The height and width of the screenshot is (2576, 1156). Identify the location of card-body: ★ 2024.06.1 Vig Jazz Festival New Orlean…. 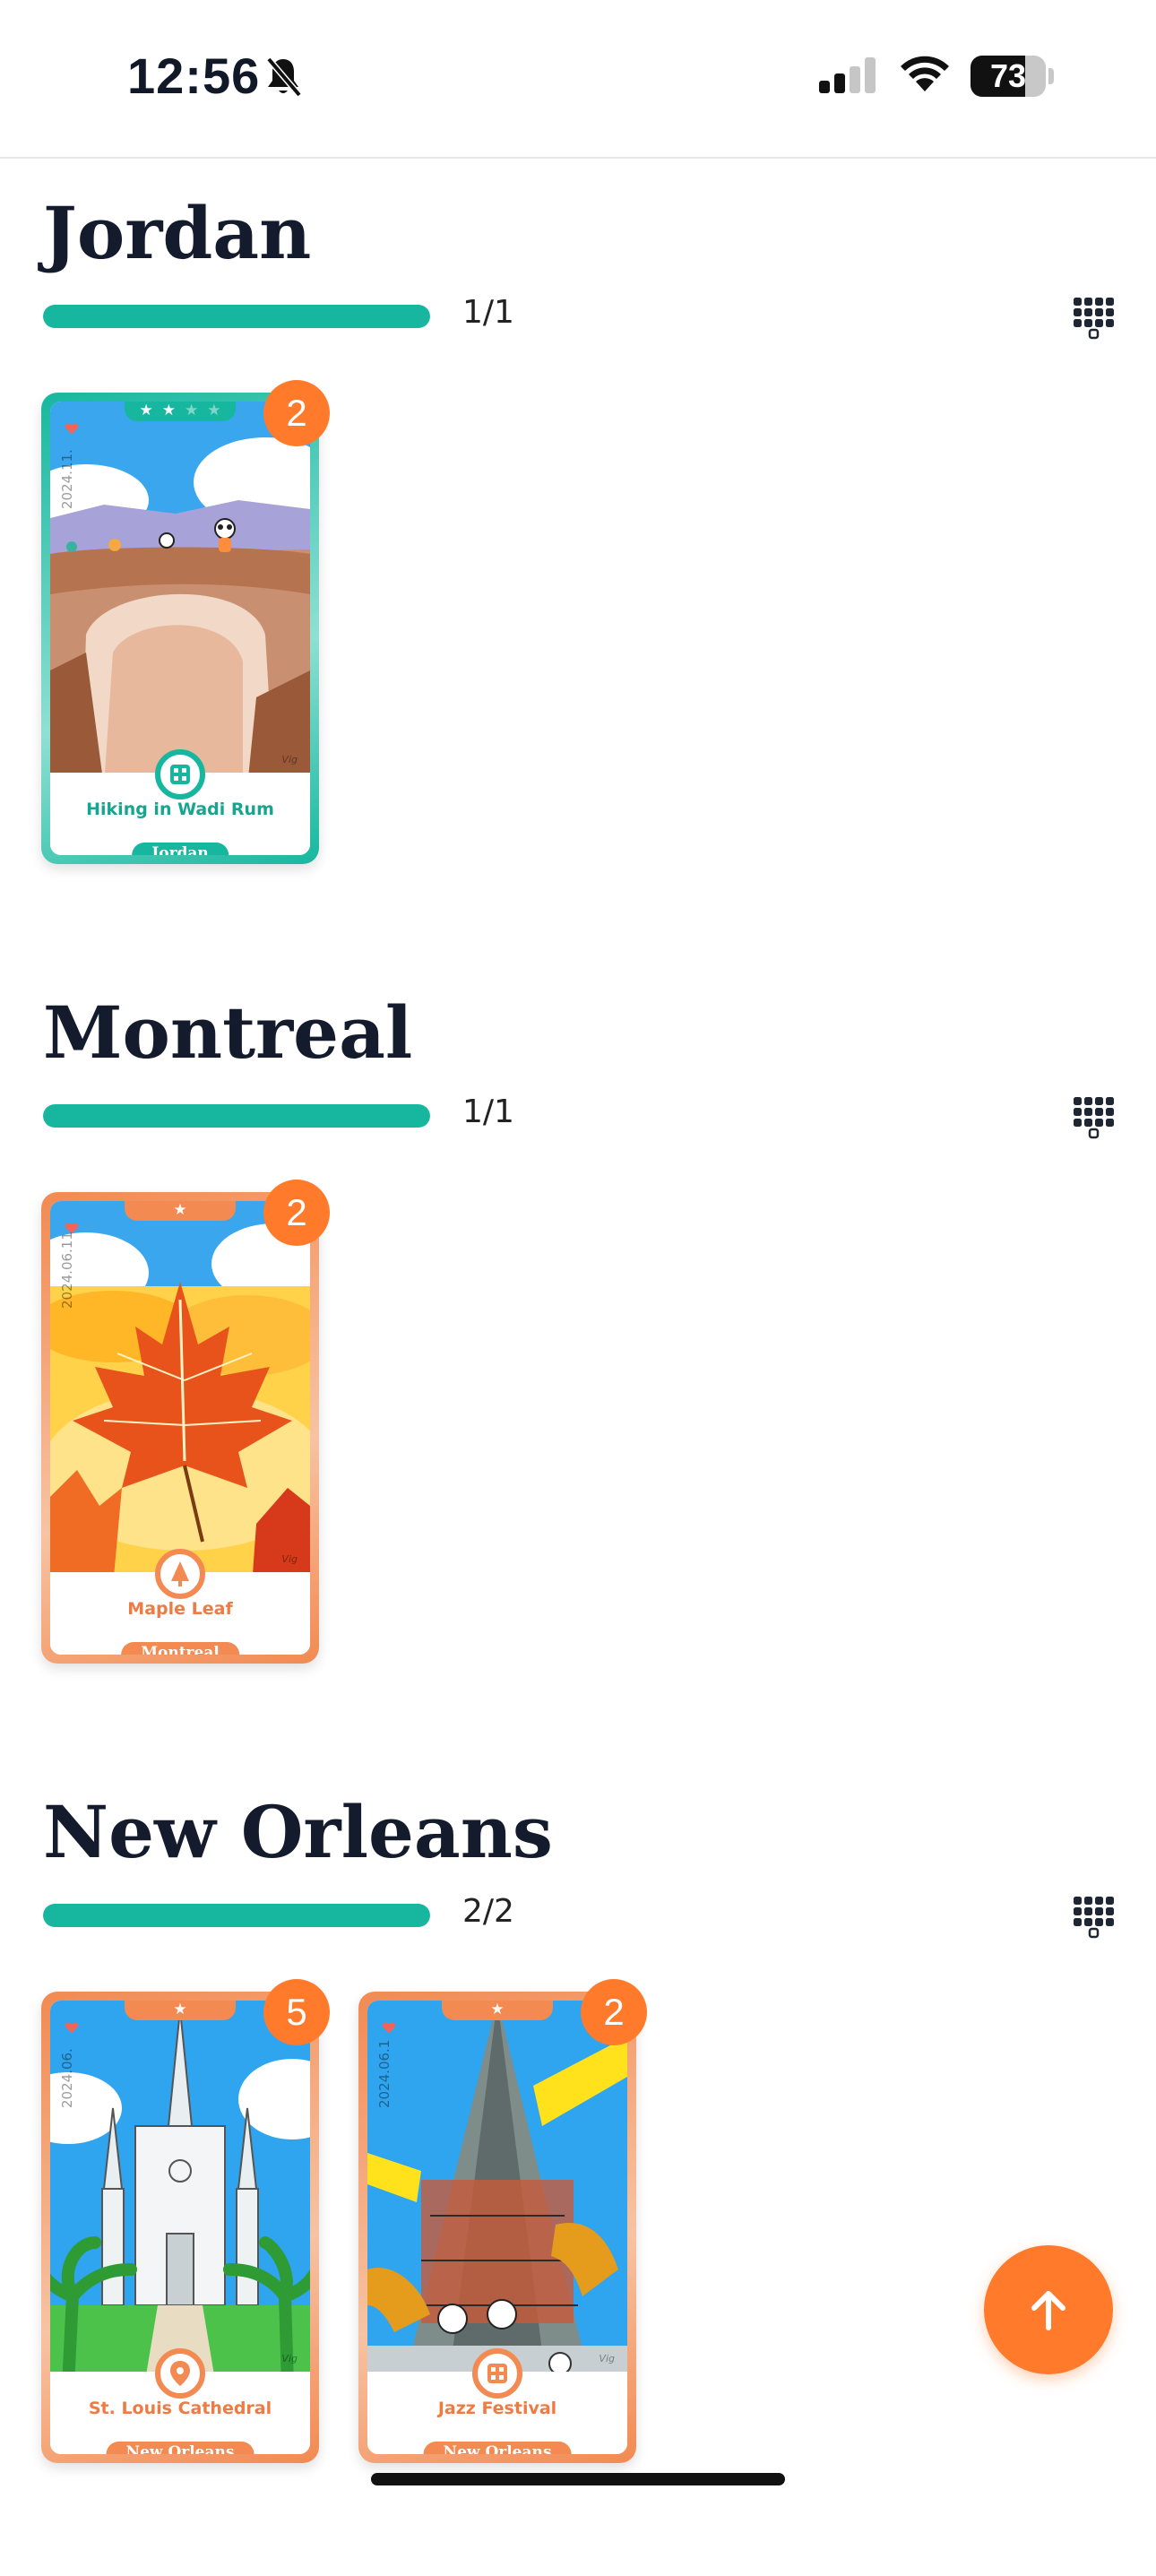
(497, 2227).